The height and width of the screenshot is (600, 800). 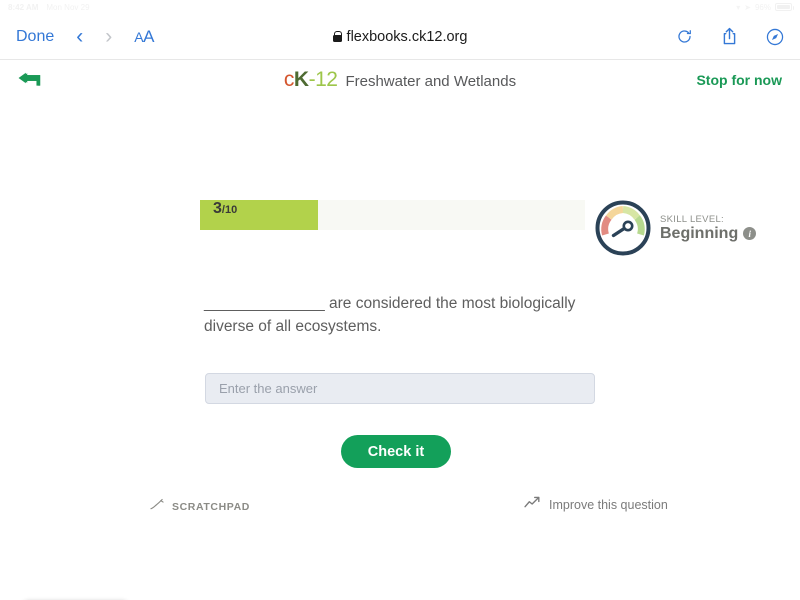 I want to click on ios-status-bar: 8:42 AM Mon Nov 29 ▾ ➤ 96%, so click(x=400, y=7).